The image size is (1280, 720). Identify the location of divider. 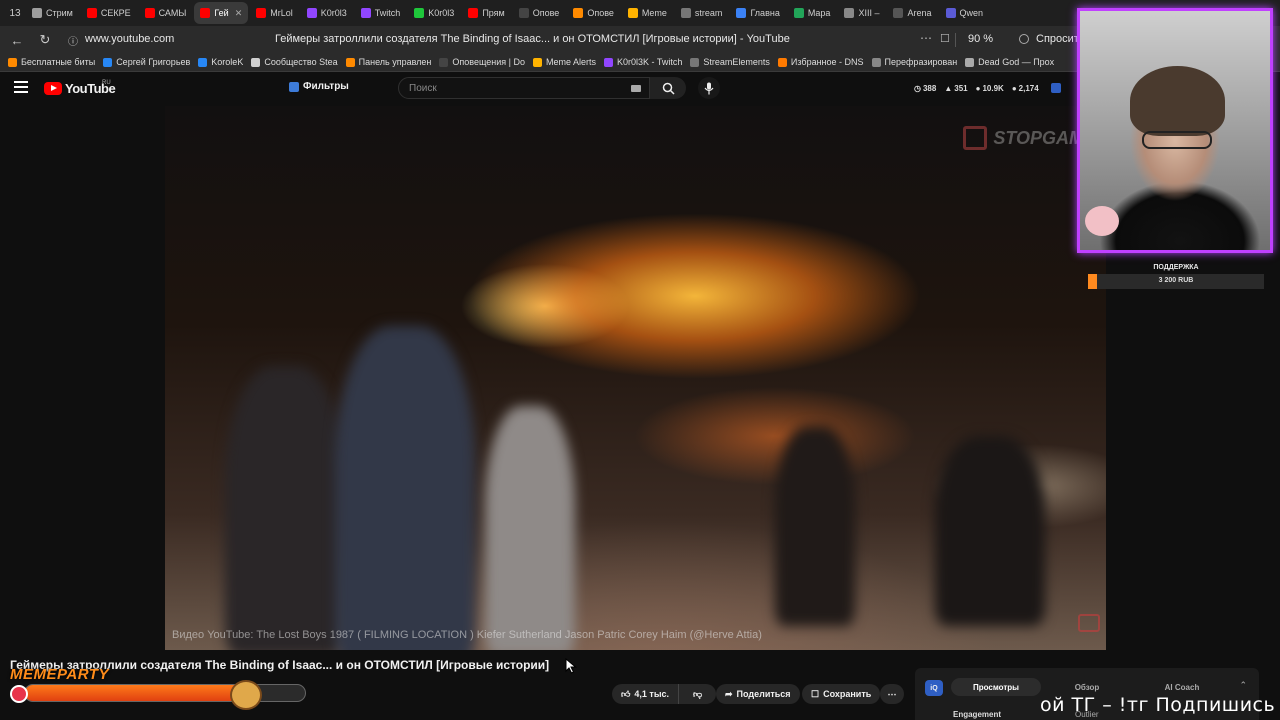
(955, 40).